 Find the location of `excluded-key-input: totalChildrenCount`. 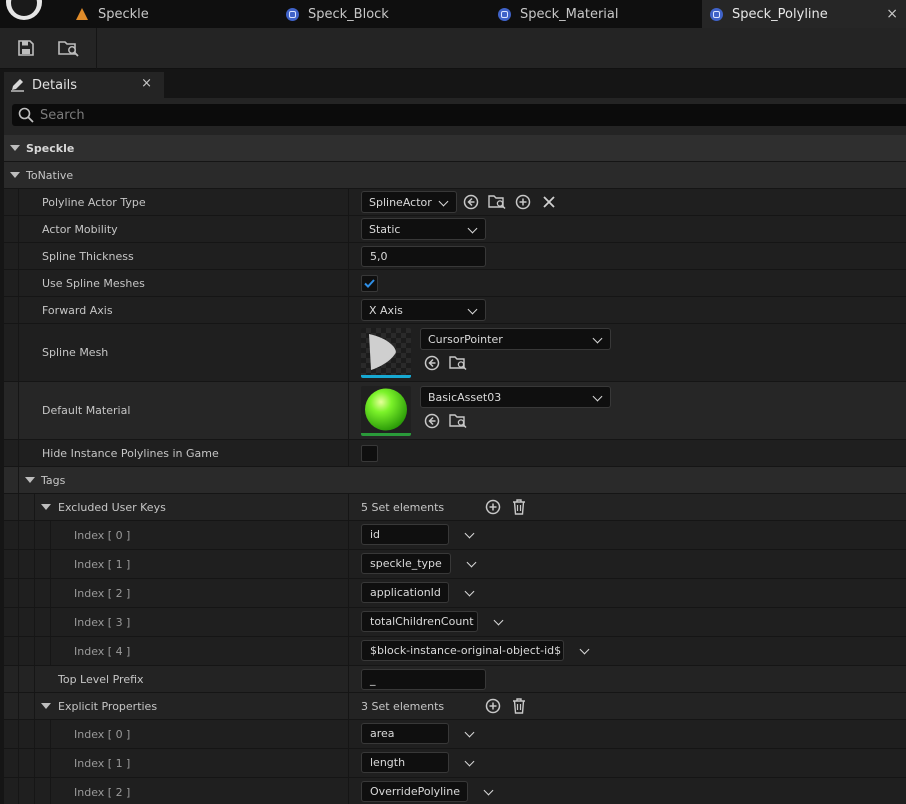

excluded-key-input: totalChildrenCount is located at coordinates (419, 621).